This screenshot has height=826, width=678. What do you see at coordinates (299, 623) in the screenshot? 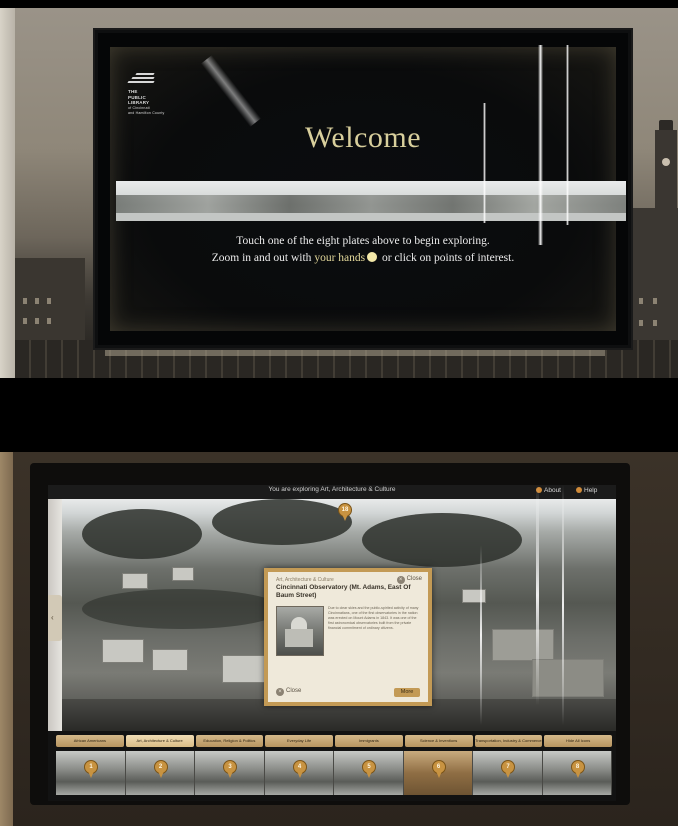
I see `thumbnail-dome` at bounding box center [299, 623].